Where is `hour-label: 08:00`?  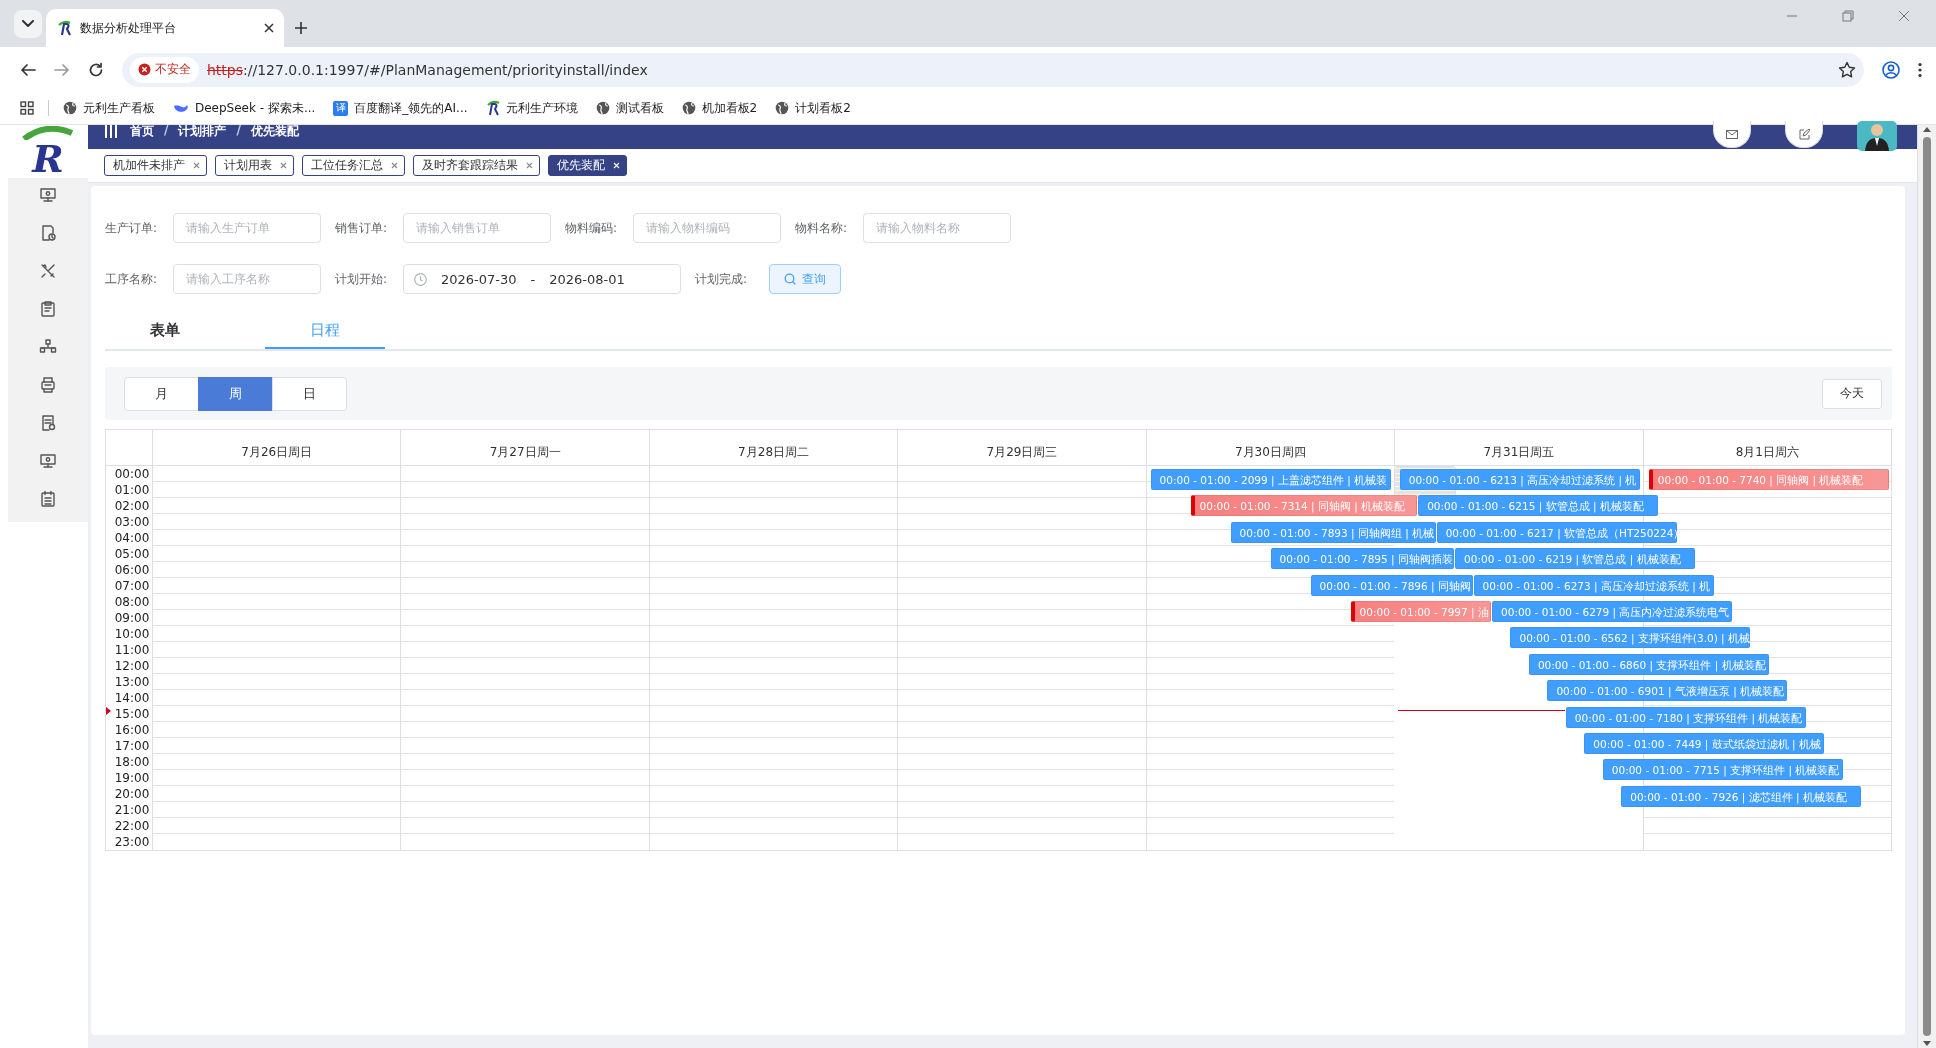
hour-label: 08:00 is located at coordinates (132, 602).